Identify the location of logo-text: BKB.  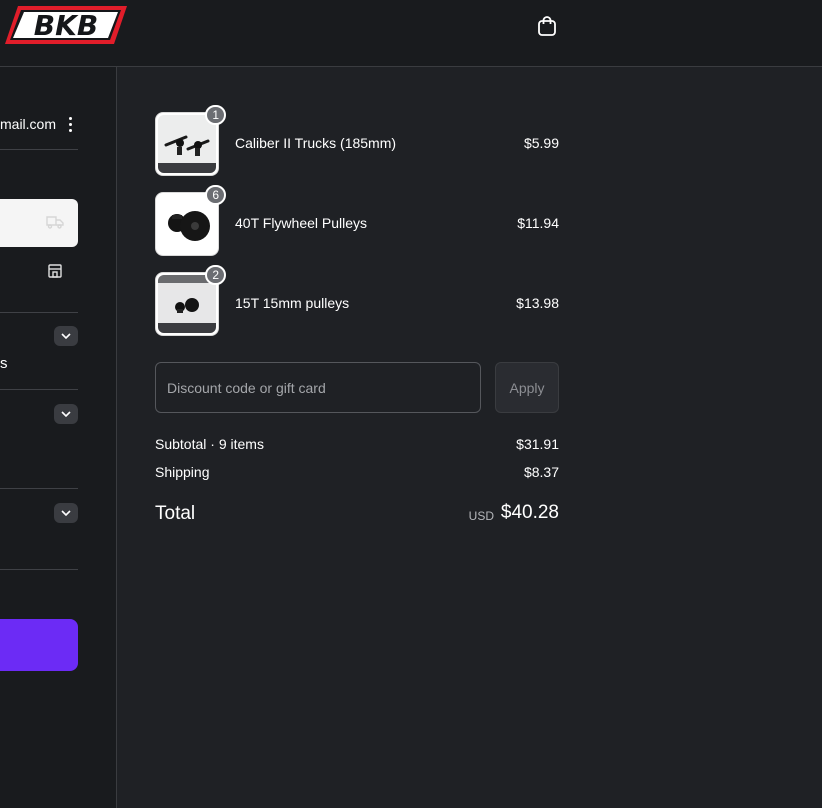
(66, 25).